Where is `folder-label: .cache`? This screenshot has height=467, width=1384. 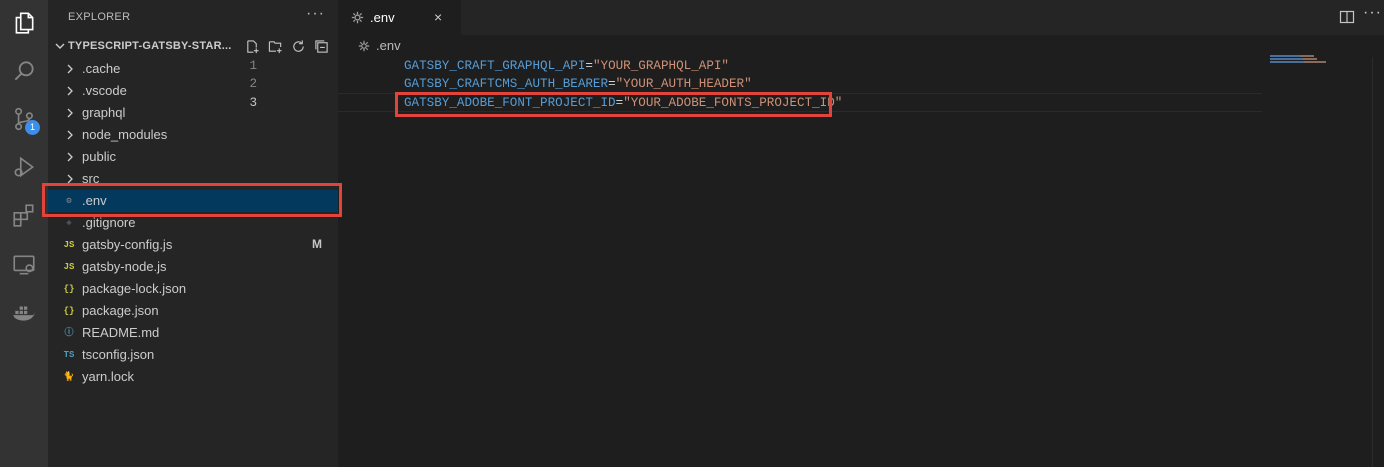 folder-label: .cache is located at coordinates (101, 68).